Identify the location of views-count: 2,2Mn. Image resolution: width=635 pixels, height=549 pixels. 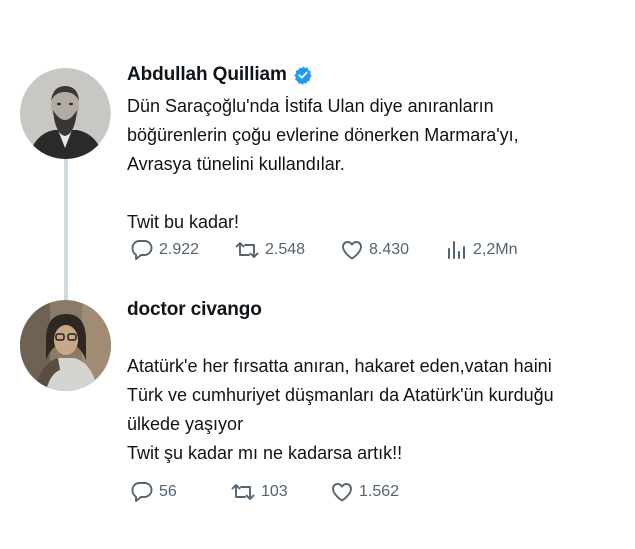
(495, 249).